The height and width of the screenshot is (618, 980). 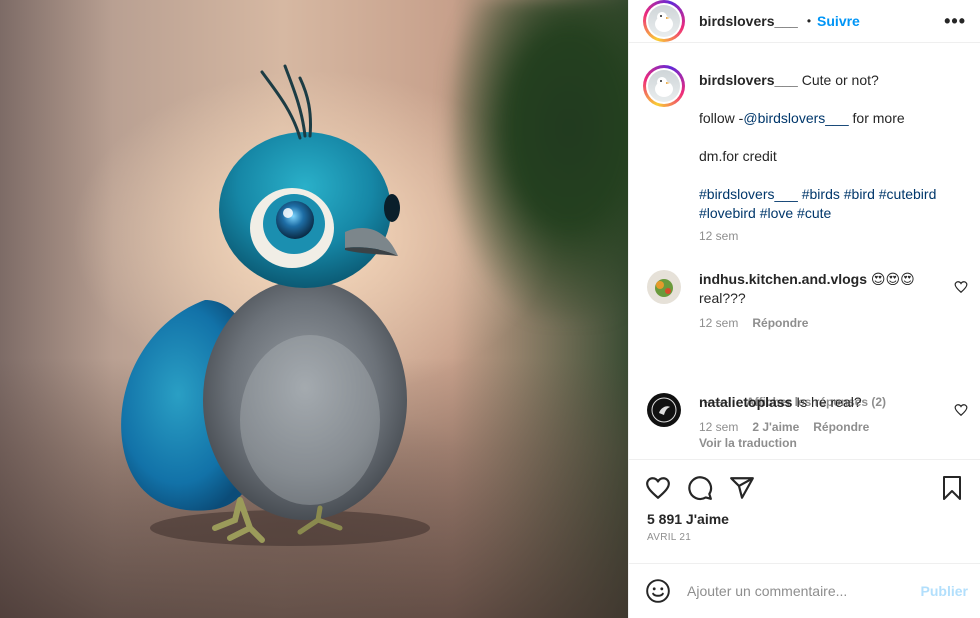 What do you see at coordinates (658, 591) in the screenshot?
I see `smiley-icon` at bounding box center [658, 591].